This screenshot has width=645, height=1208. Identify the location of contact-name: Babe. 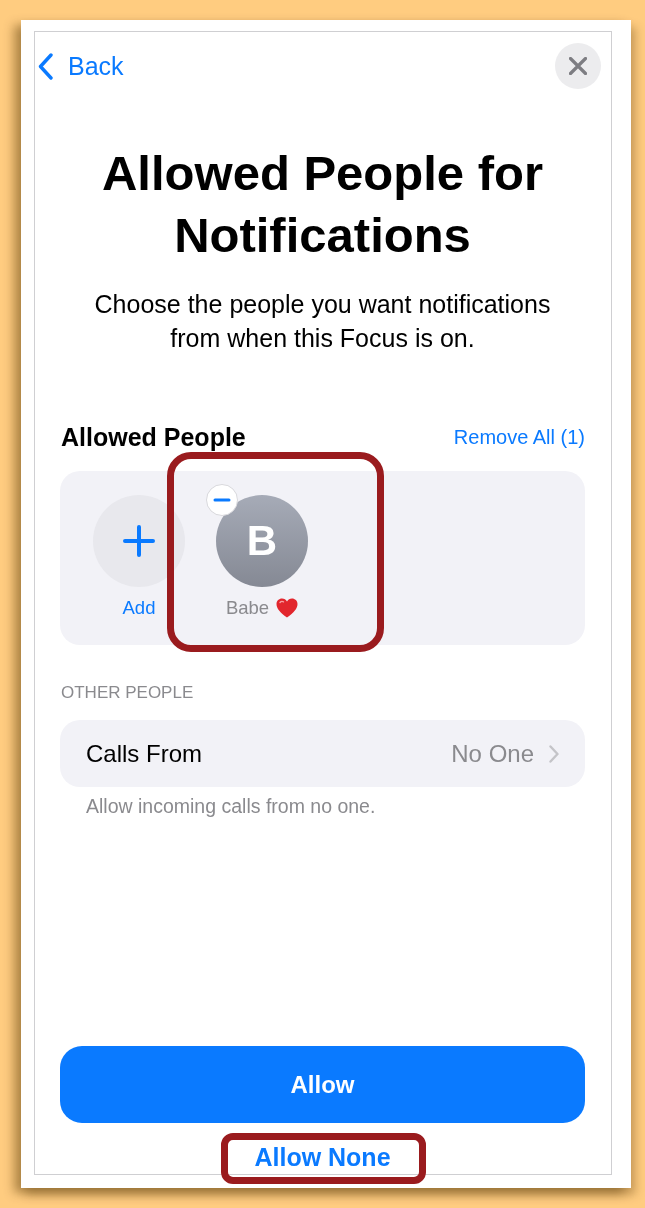
(247, 608).